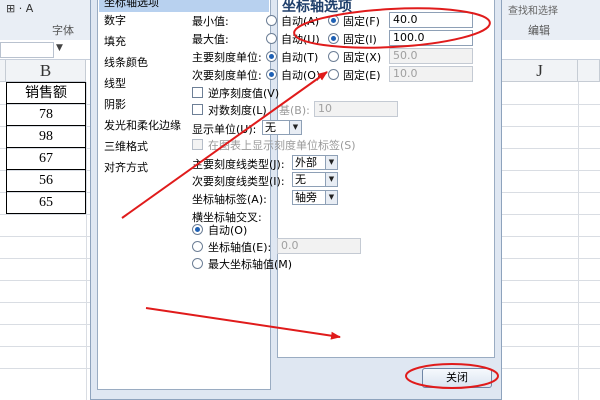 The width and height of the screenshot is (600, 400). What do you see at coordinates (360, 39) in the screenshot?
I see `max-fixed-label: 固定(I)` at bounding box center [360, 39].